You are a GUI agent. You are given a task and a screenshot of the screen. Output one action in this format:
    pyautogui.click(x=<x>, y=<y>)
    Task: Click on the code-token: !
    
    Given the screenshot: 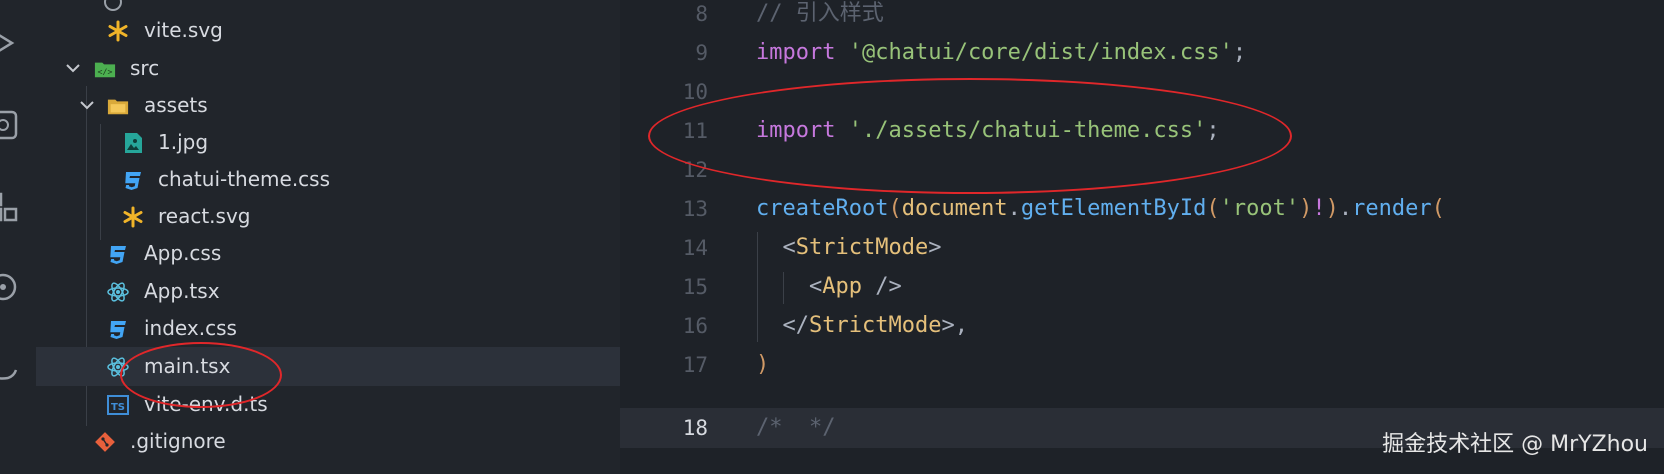 What is the action you would take?
    pyautogui.click(x=1319, y=208)
    